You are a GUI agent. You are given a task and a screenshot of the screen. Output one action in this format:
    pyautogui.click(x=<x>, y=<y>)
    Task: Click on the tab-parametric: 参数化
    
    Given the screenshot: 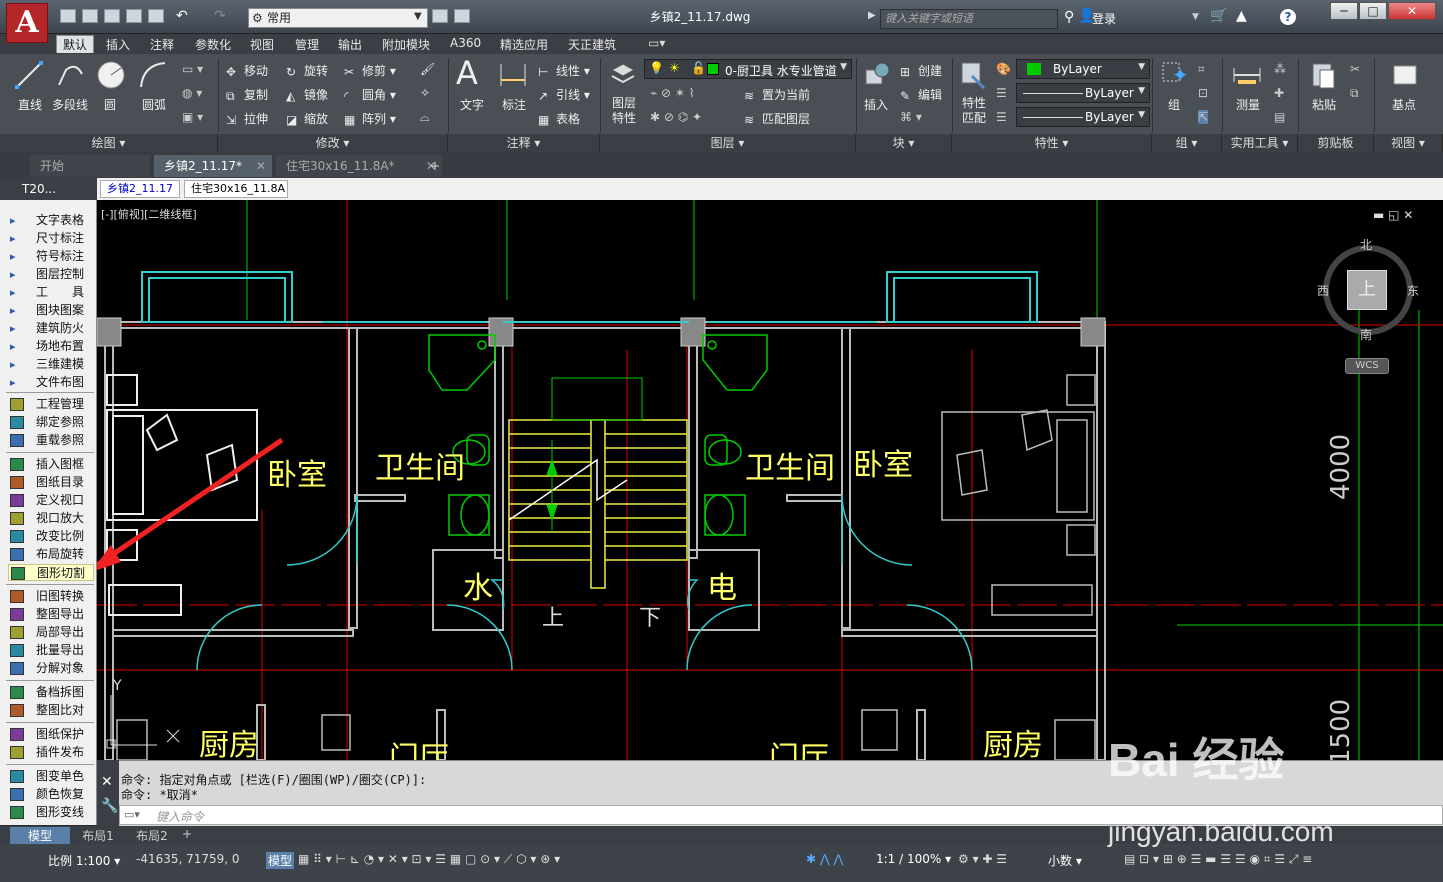 What is the action you would take?
    pyautogui.click(x=213, y=44)
    